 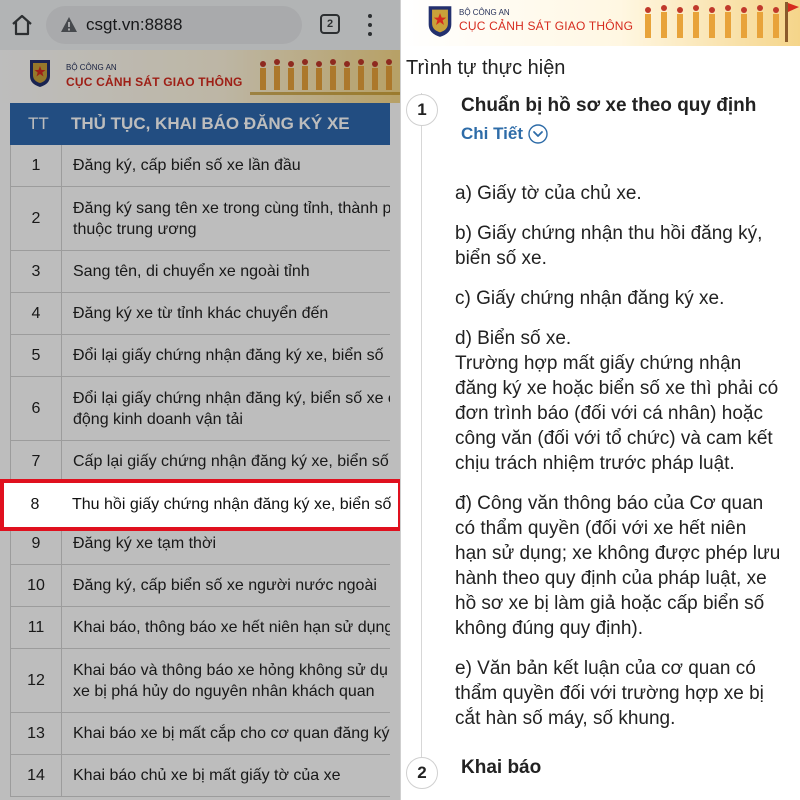 I want to click on row-number: 2, so click(x=36, y=218).